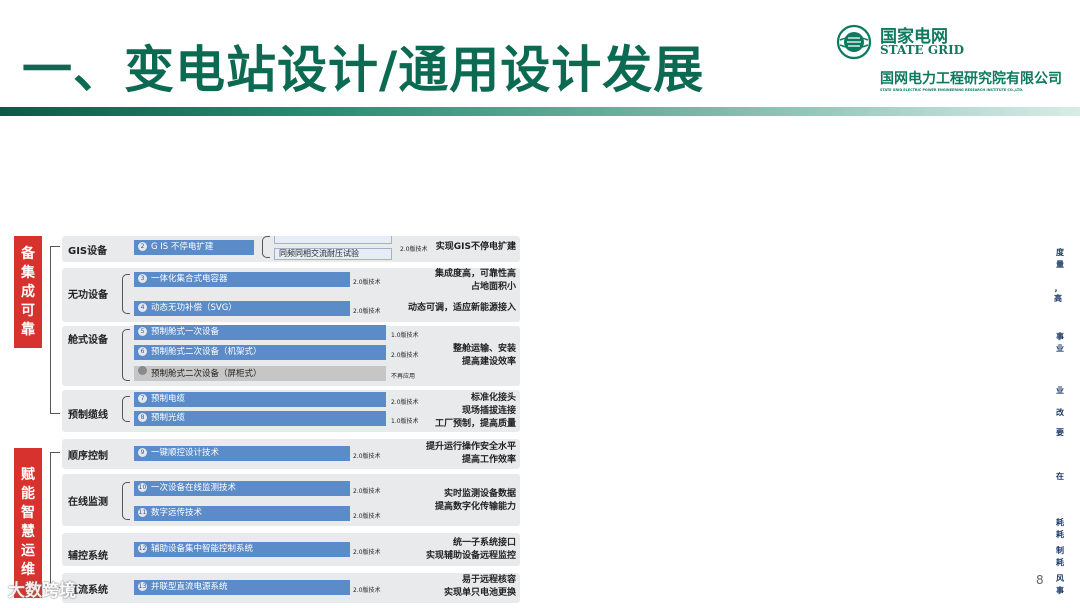 This screenshot has height=608, width=1080. I want to click on description-line: 提高工作效率, so click(488, 460).